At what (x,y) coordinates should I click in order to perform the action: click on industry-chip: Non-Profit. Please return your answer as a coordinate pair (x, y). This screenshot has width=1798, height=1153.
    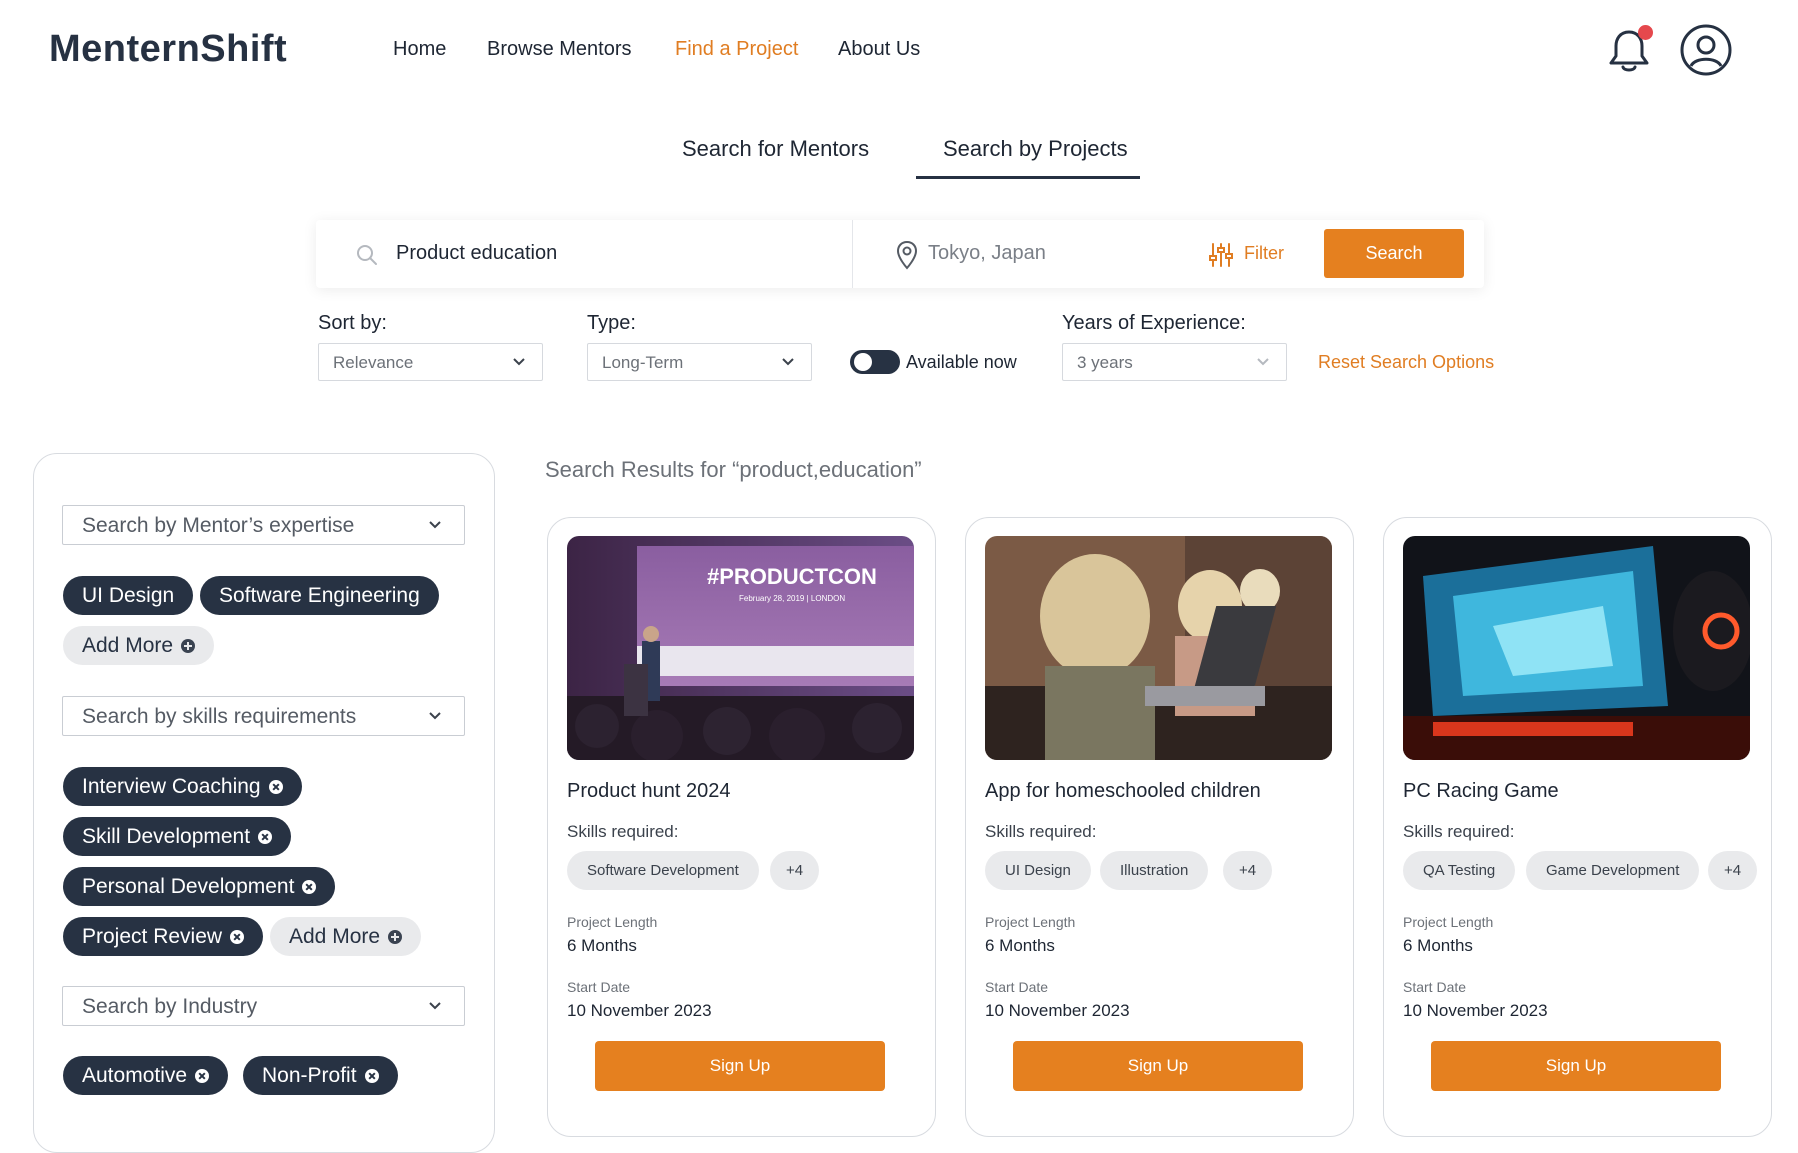
    Looking at the image, I should click on (320, 1075).